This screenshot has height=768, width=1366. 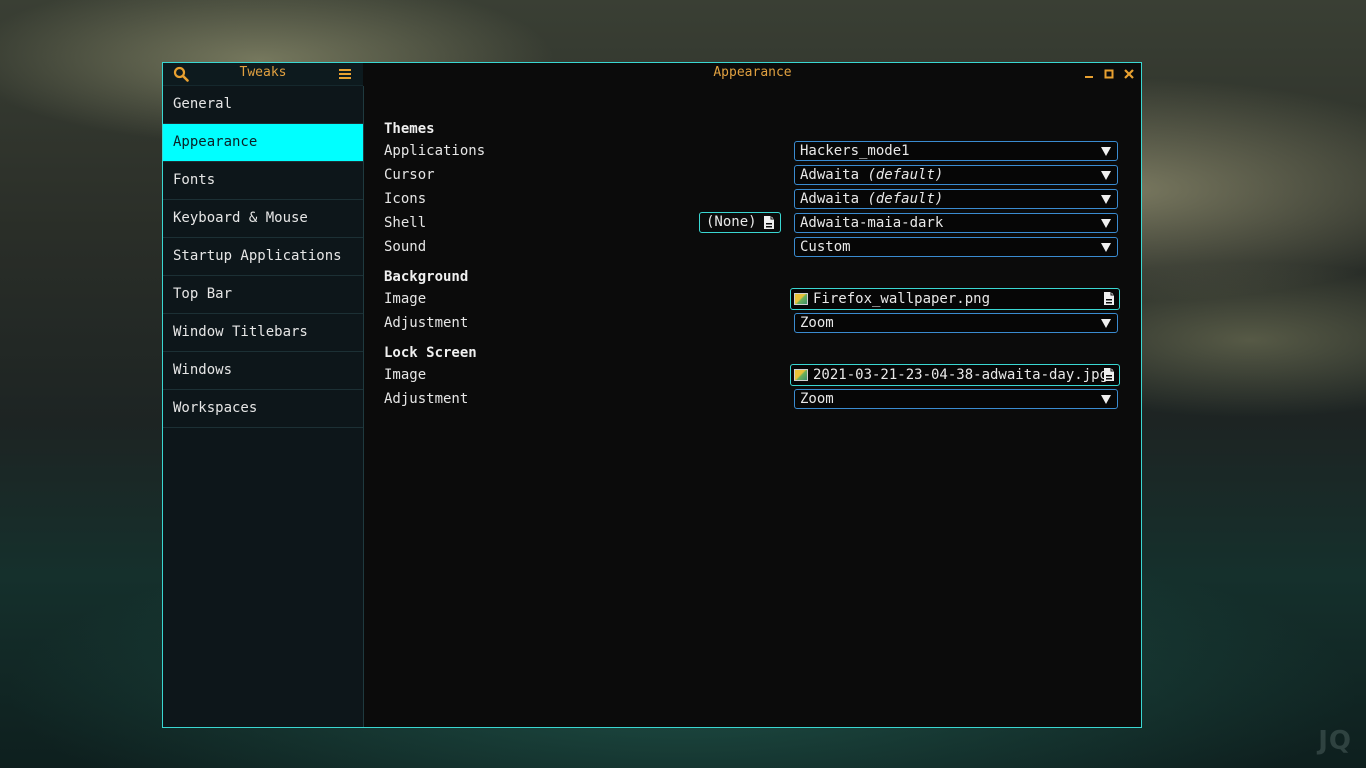 I want to click on sidebar-item-top-bar: Top Bar, so click(x=263, y=295).